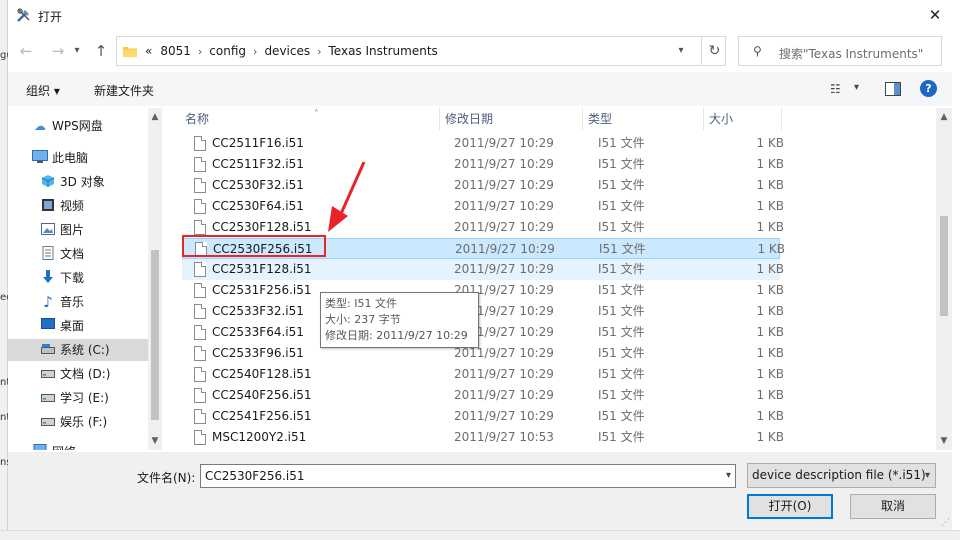  I want to click on column-header-label: 修改日期, so click(469, 119).